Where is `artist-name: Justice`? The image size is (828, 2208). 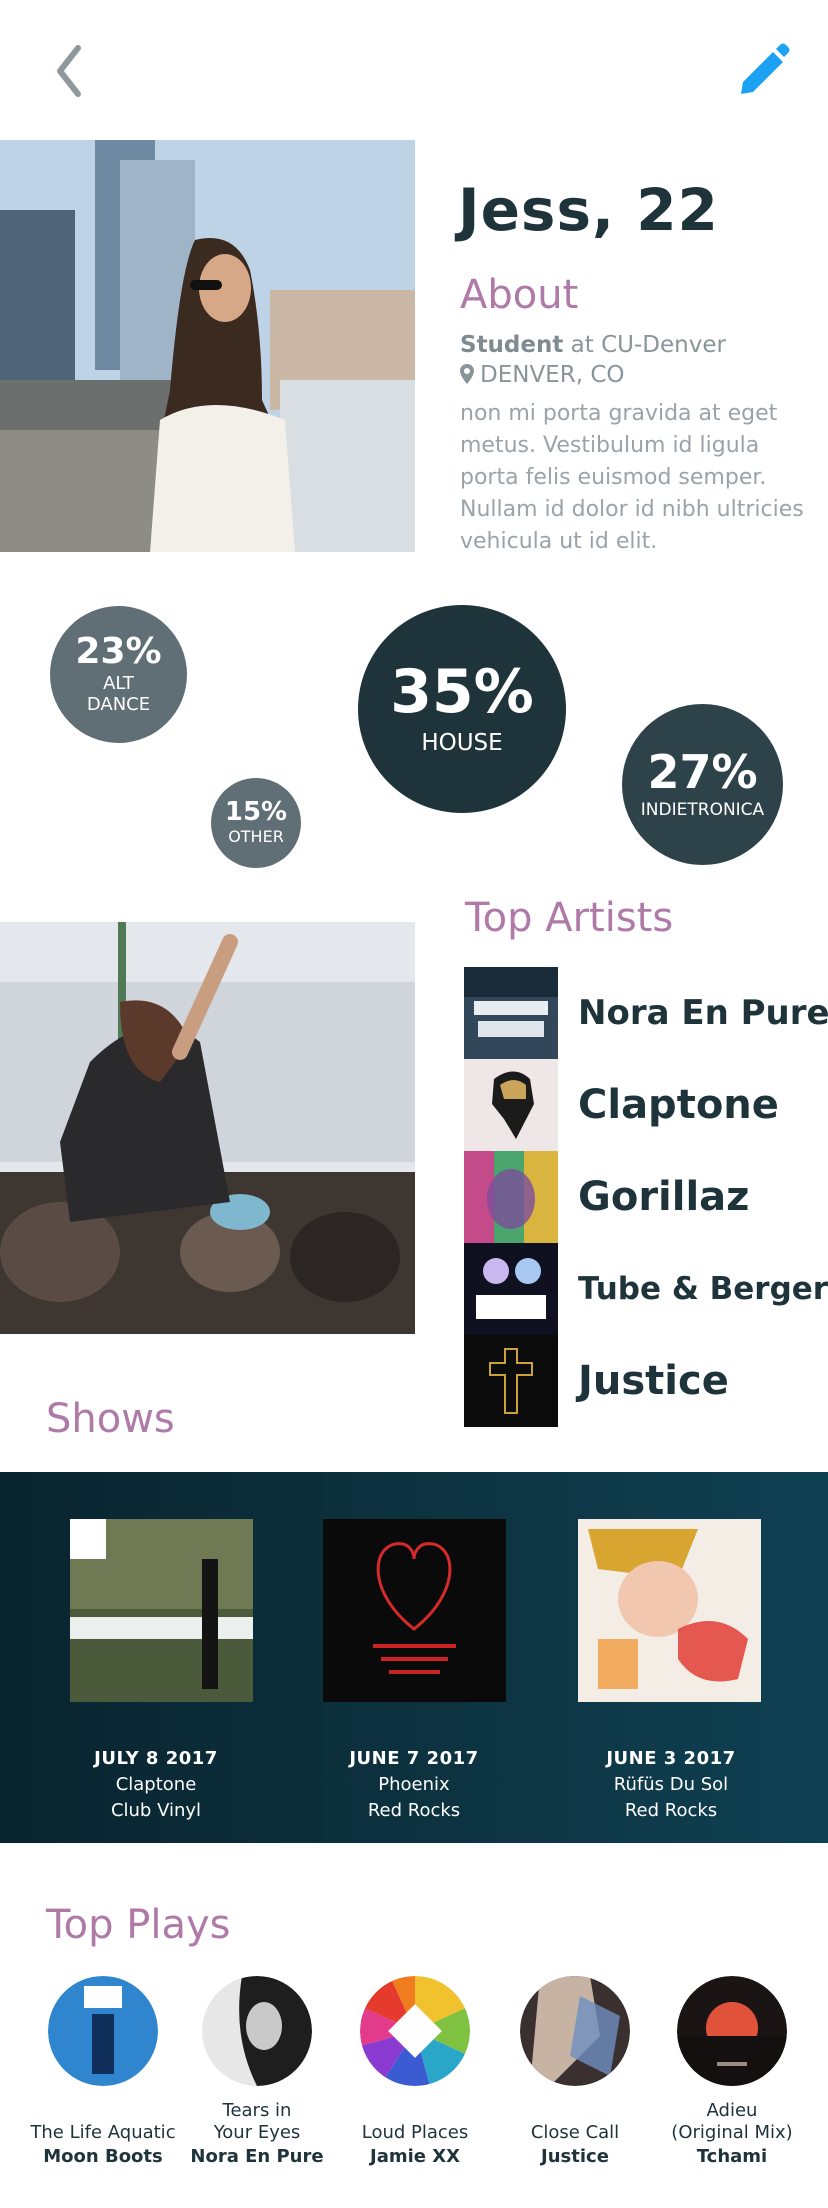 artist-name: Justice is located at coordinates (653, 1381).